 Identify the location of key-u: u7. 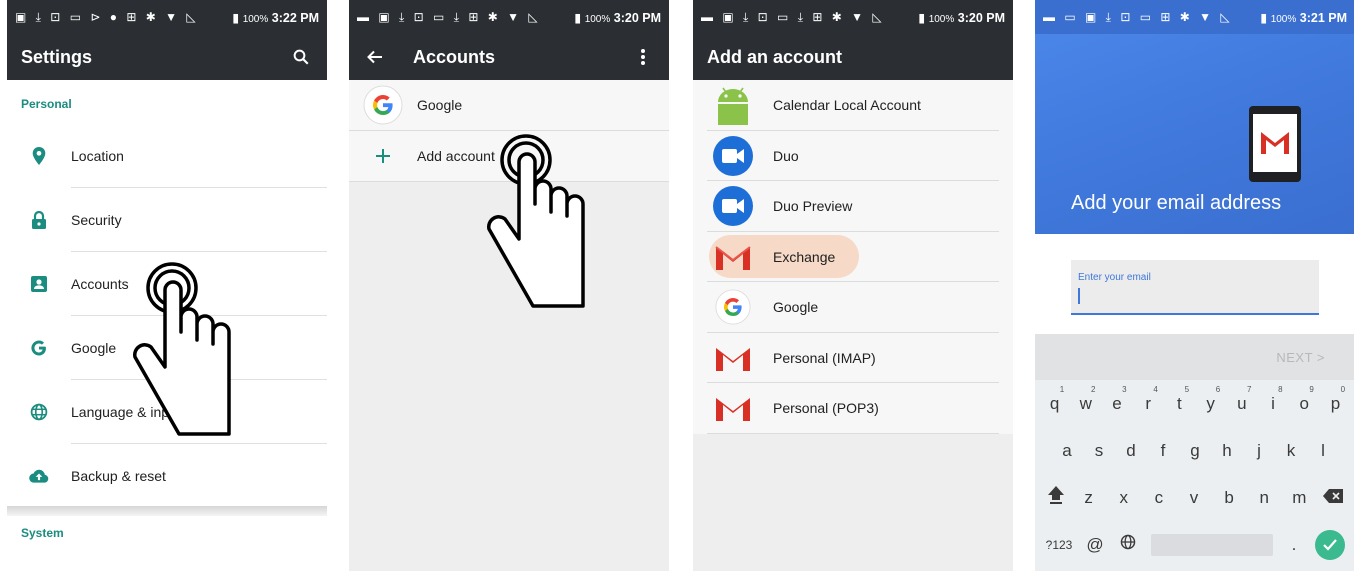
(1241, 399).